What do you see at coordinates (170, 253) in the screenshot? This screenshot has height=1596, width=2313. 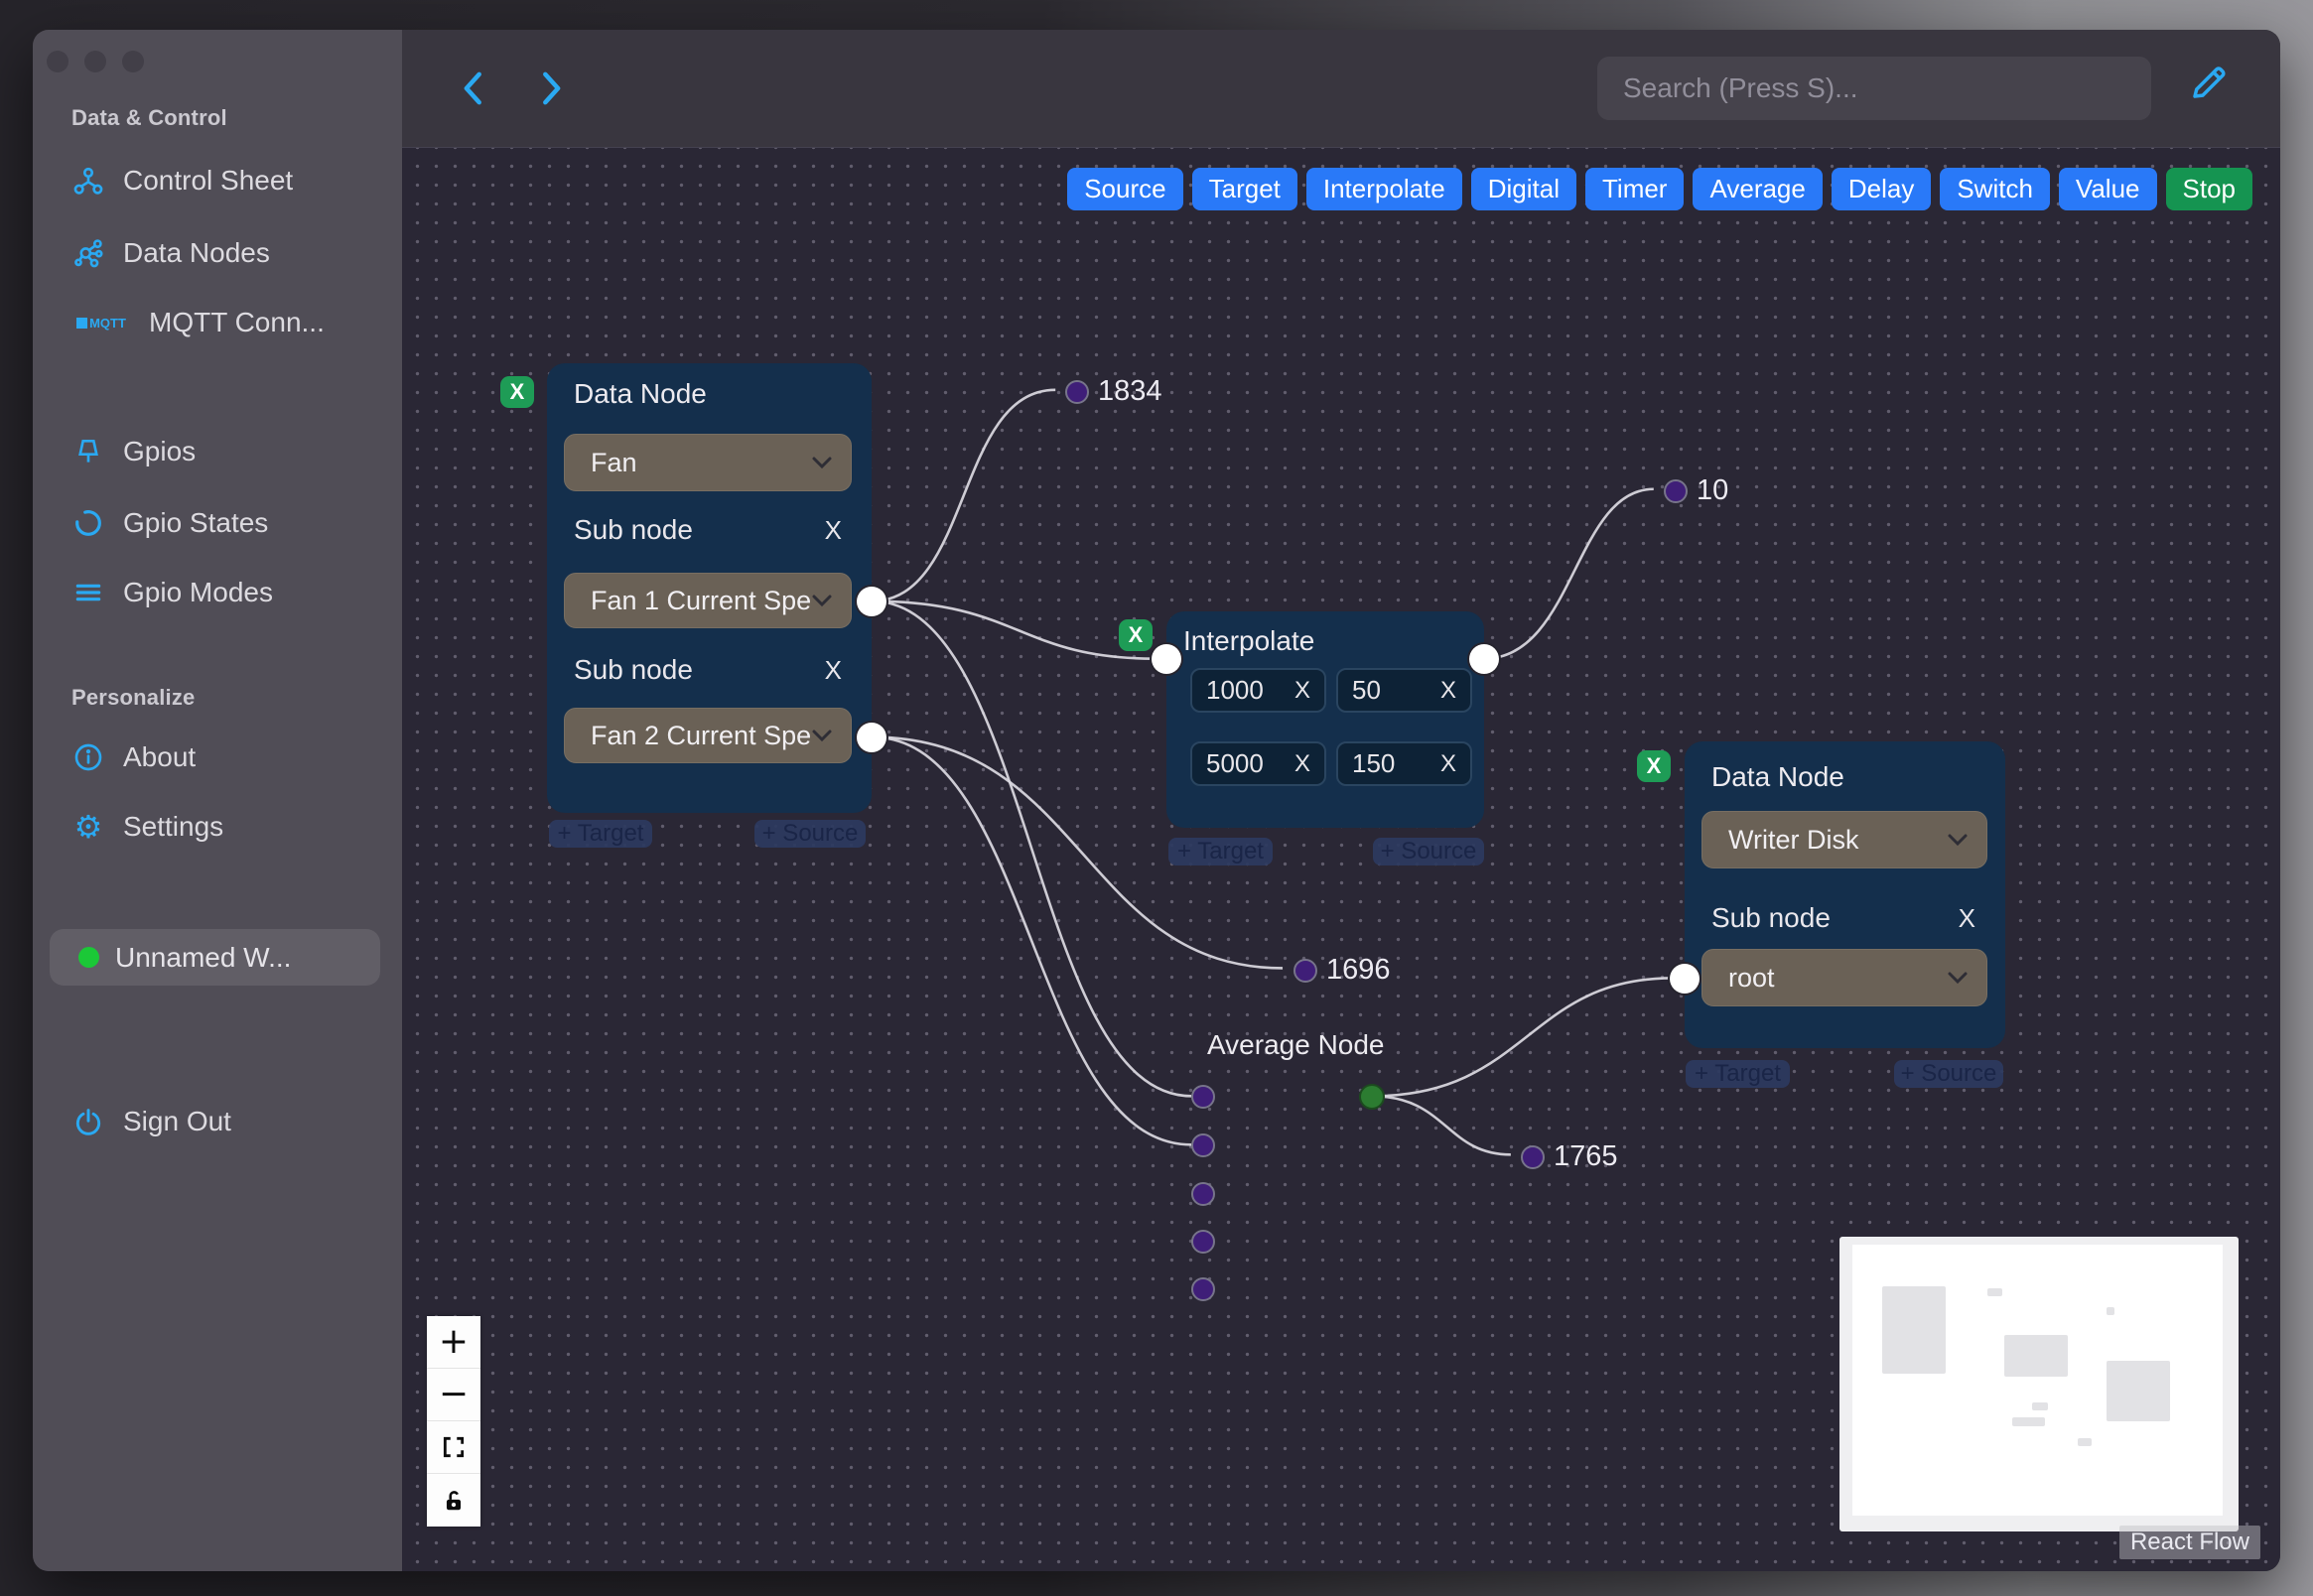 I see `sidebar-item-data-nodes: Data Nodes` at bounding box center [170, 253].